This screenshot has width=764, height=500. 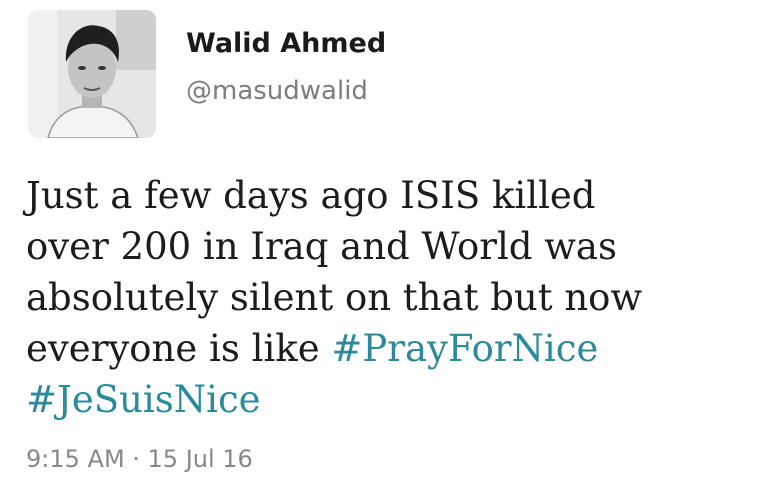 I want to click on tweet-line: over 200 in Iraq and World was, so click(x=321, y=246).